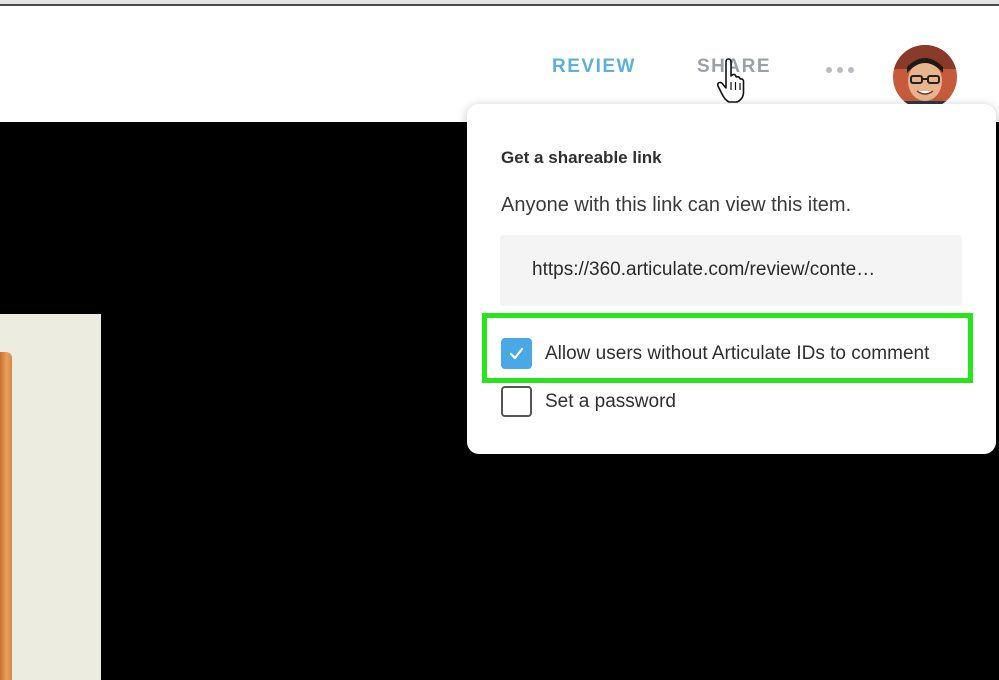  I want to click on slide-thumbnail, so click(50, 497).